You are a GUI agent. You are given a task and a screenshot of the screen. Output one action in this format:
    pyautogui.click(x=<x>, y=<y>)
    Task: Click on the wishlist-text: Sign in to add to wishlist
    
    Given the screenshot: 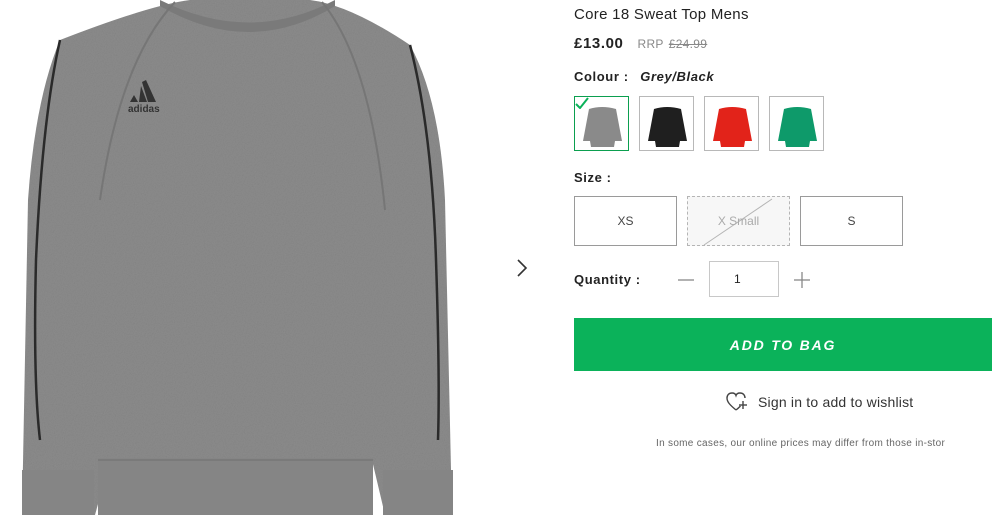 What is the action you would take?
    pyautogui.click(x=836, y=402)
    